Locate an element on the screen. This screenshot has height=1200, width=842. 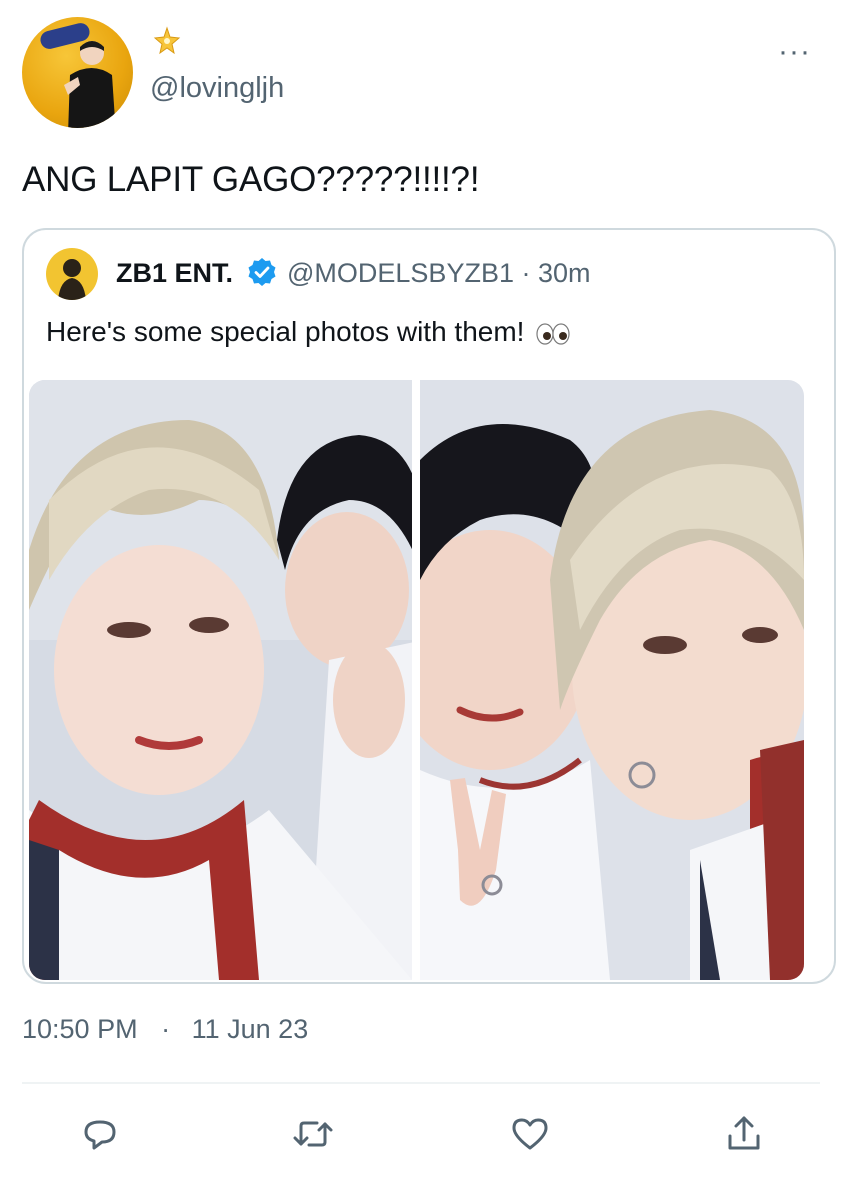
quoted-display-name: ZB1 ENT. is located at coordinates (174, 273).